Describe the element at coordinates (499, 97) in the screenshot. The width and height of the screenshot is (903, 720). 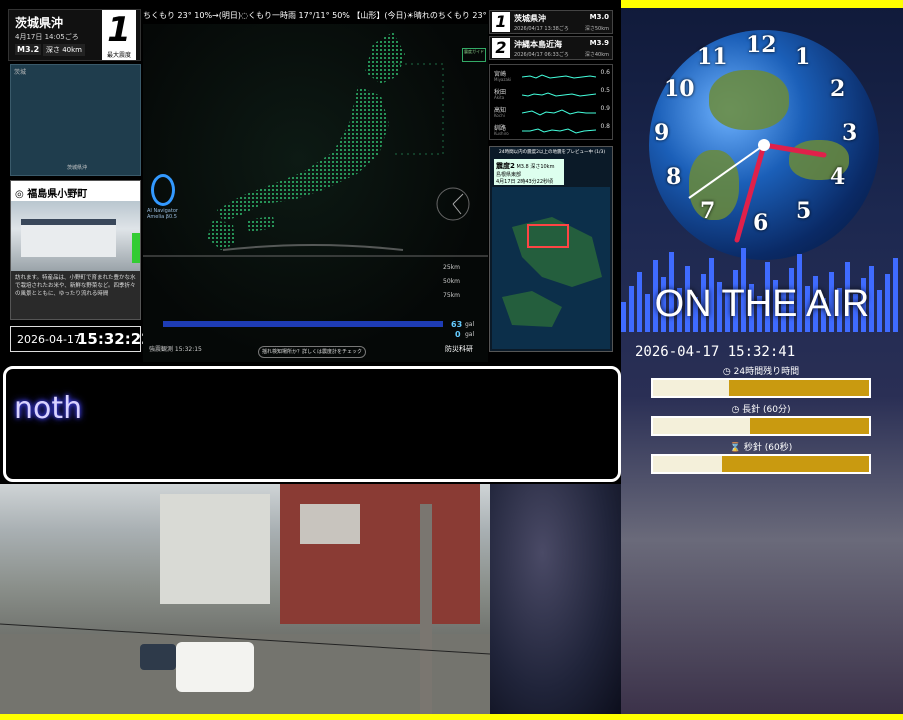
I see `station-romaji: Akita` at that location.